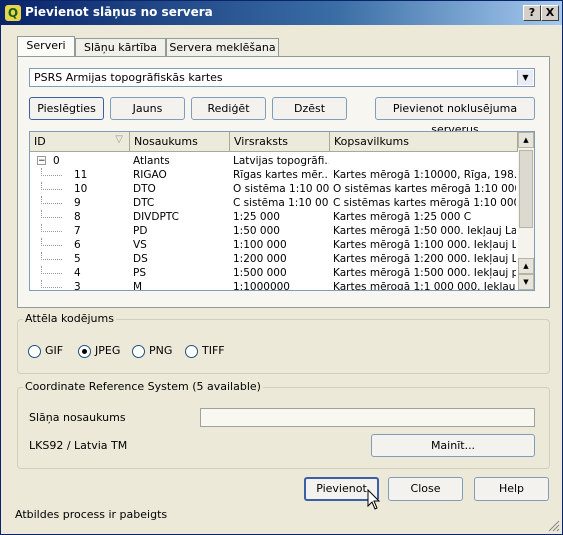 The width and height of the screenshot is (563, 535). What do you see at coordinates (84, 351) in the screenshot?
I see `radio-jpeg` at bounding box center [84, 351].